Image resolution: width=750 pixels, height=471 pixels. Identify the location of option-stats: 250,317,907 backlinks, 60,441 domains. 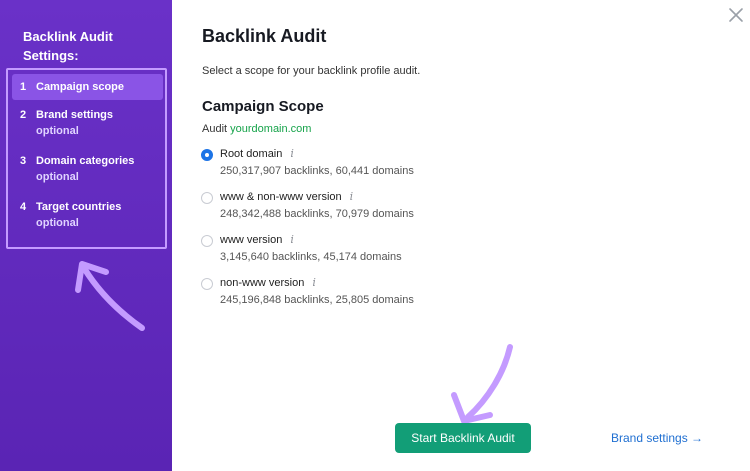
(317, 171).